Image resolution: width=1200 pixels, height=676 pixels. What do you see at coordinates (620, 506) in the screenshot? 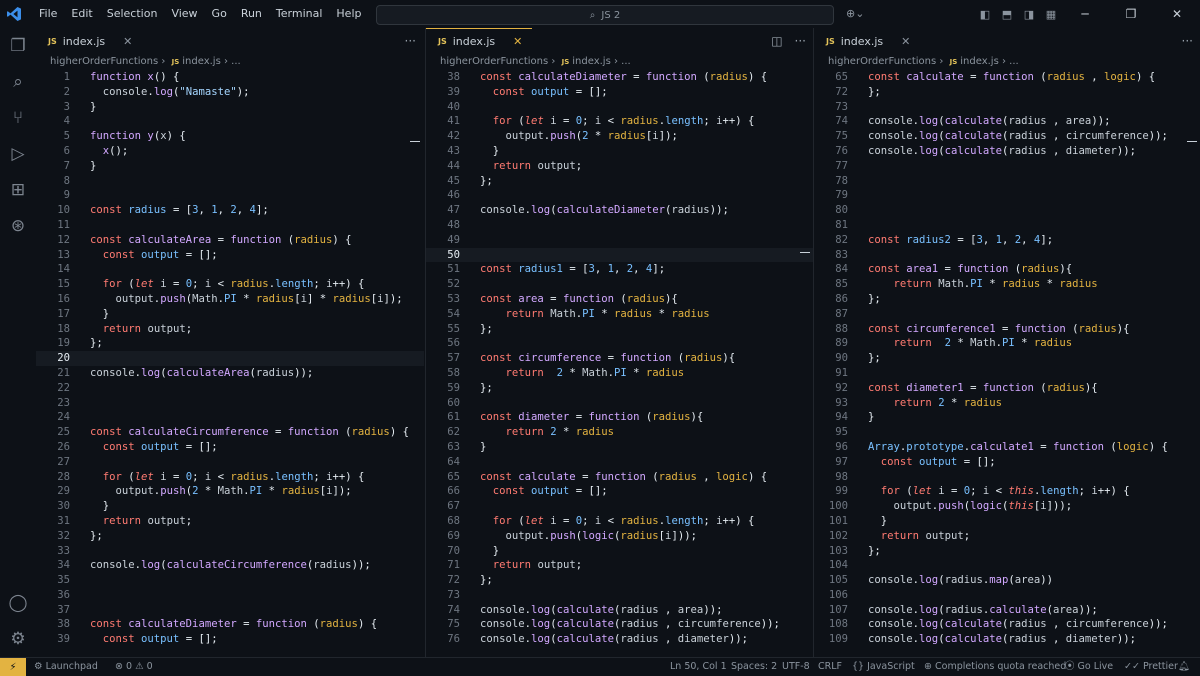
I see `code-line: 67` at bounding box center [620, 506].